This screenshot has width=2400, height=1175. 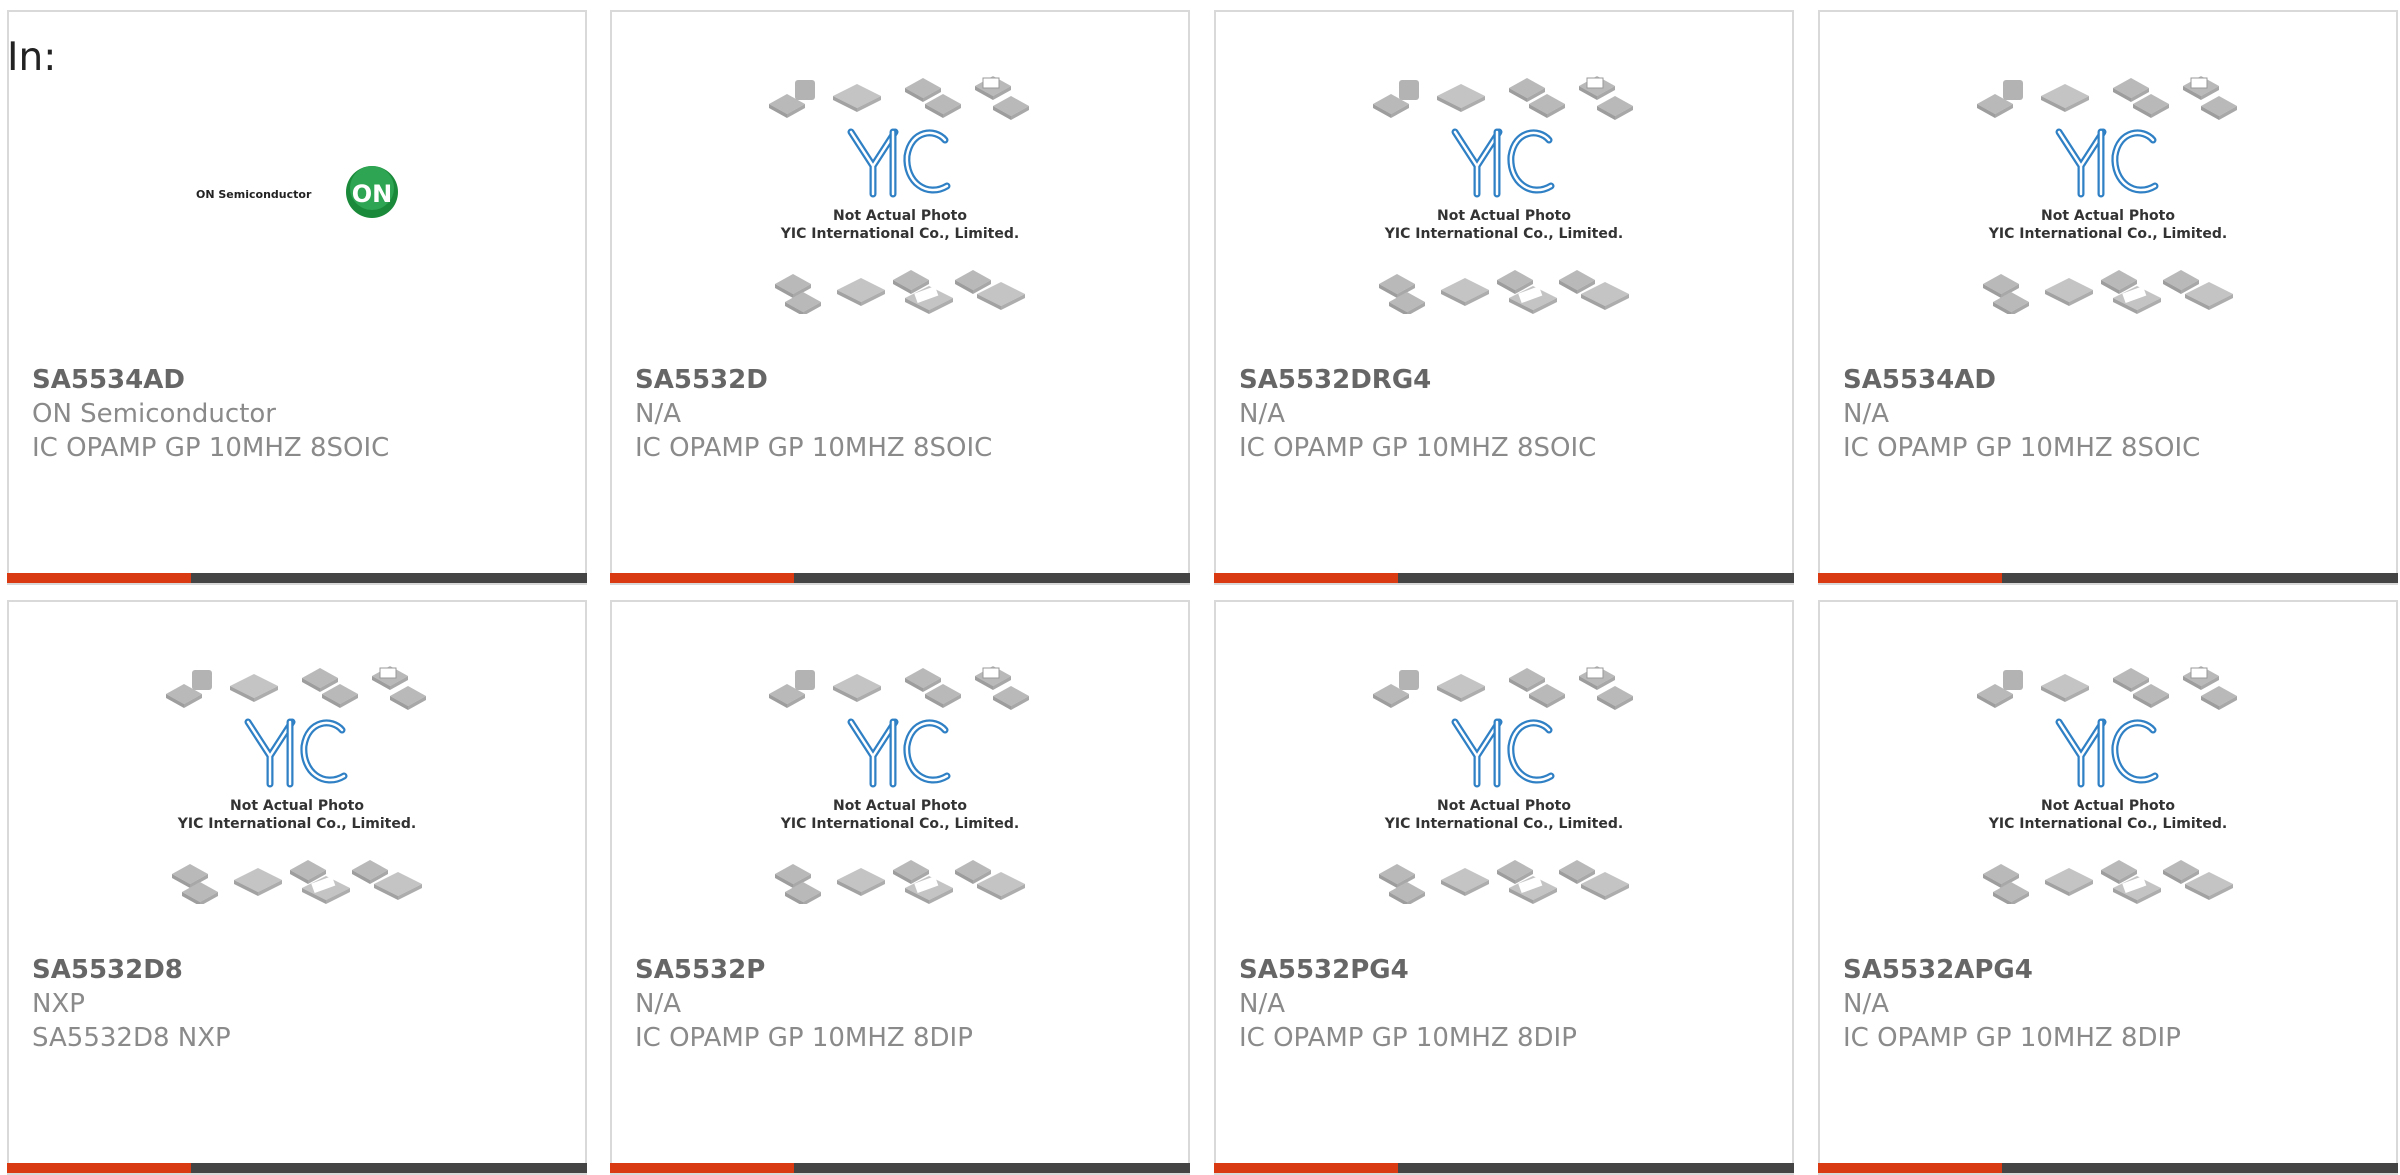 I want to click on product-info: SA5532DRG4 N/A IC OPAMP GP 10MHZ 8SOIC, so click(x=1507, y=414).